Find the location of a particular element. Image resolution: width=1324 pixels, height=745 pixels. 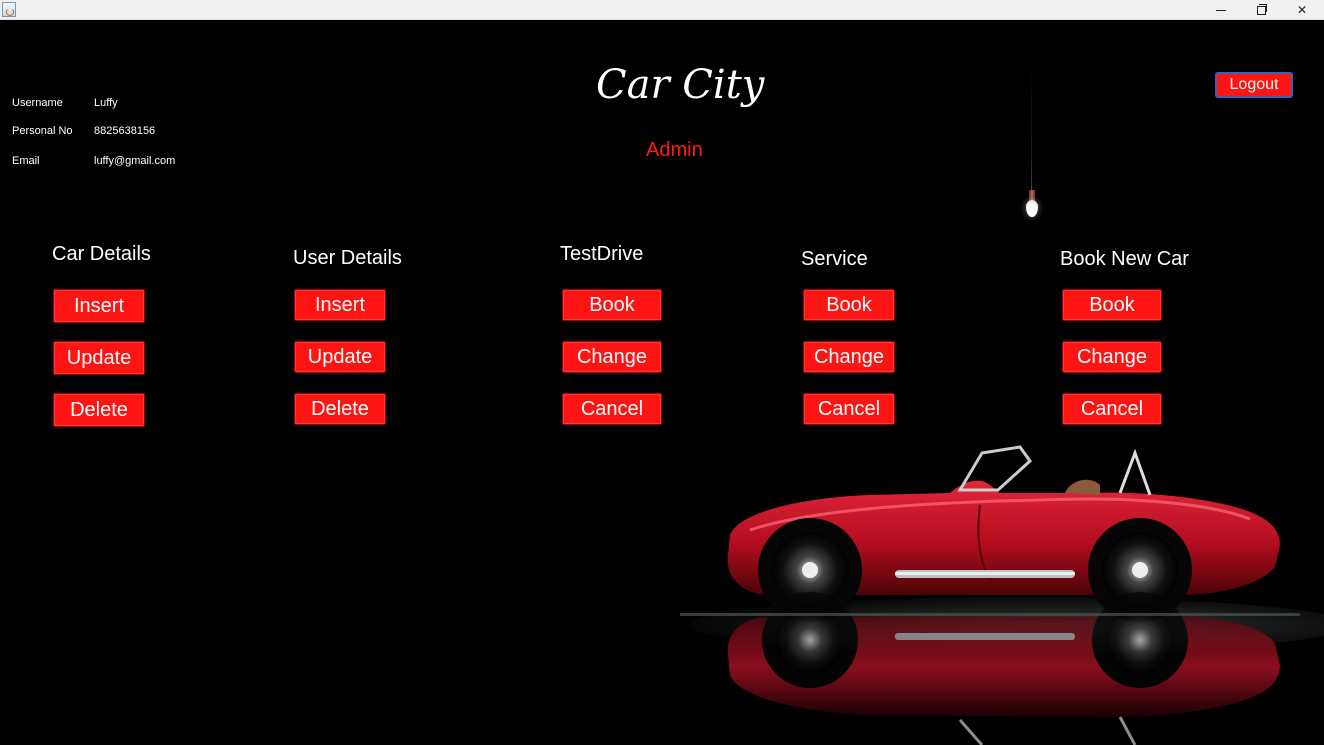

username-label: Username is located at coordinates (37, 103).